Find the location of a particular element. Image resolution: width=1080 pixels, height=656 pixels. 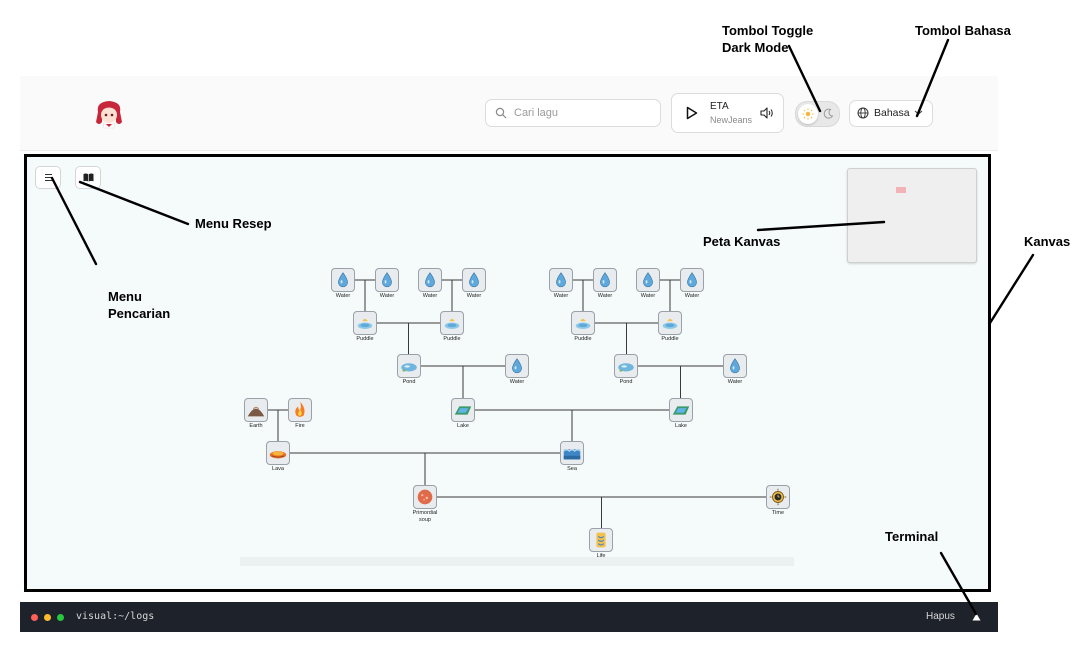

annotation-recipe-menu: Menu Resep is located at coordinates (233, 223).